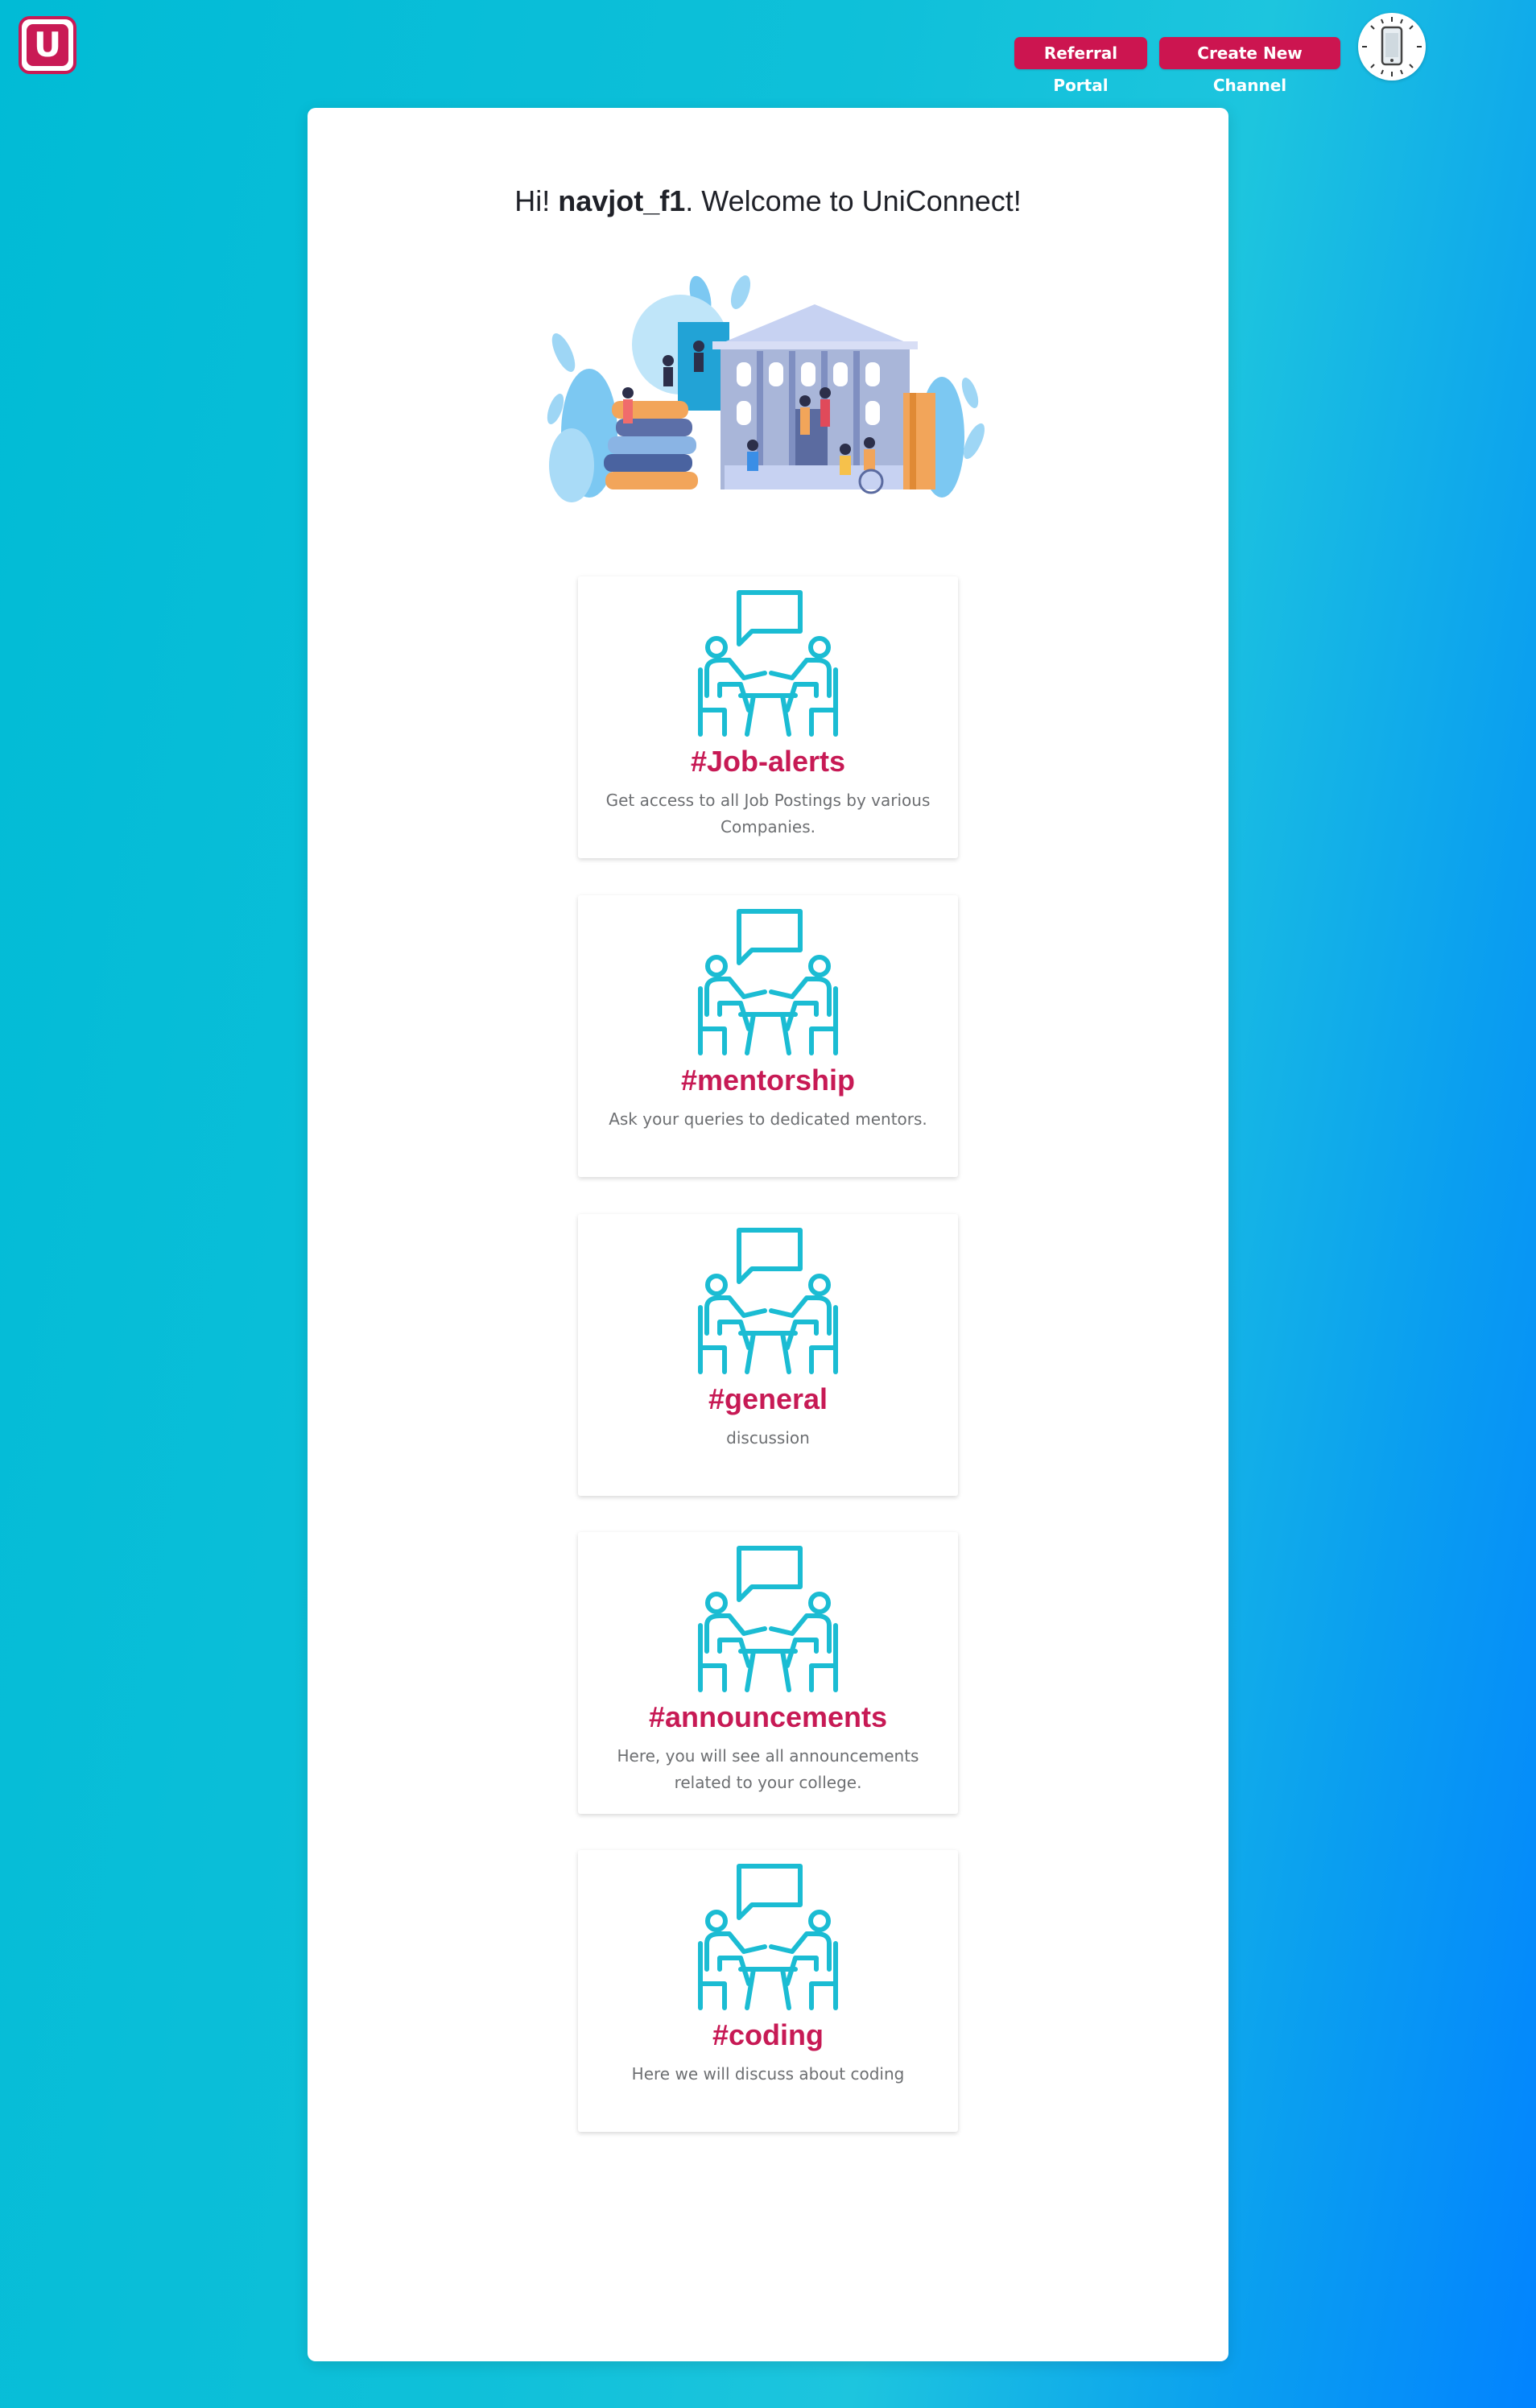 The height and width of the screenshot is (2408, 1536). Describe the element at coordinates (768, 1438) in the screenshot. I see `channel-description: discussion` at that location.